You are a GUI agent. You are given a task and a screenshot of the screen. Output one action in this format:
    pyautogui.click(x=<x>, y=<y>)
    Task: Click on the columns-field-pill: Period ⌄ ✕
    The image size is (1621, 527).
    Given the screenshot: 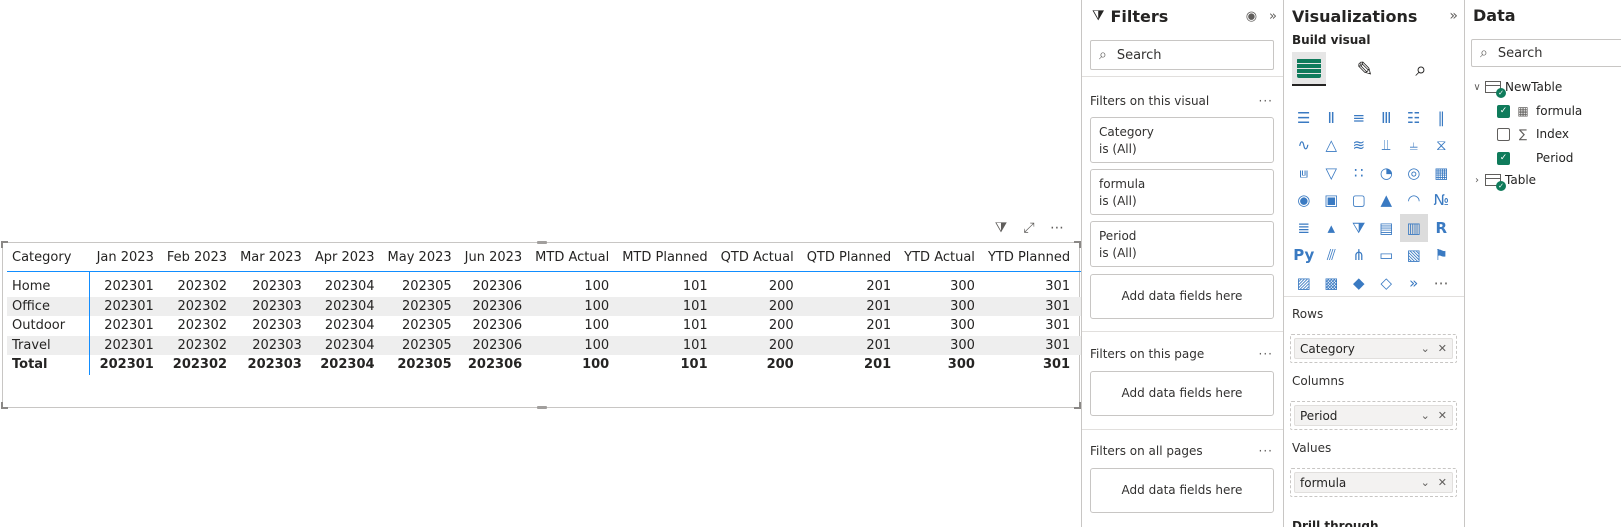 What is the action you would take?
    pyautogui.click(x=1373, y=415)
    